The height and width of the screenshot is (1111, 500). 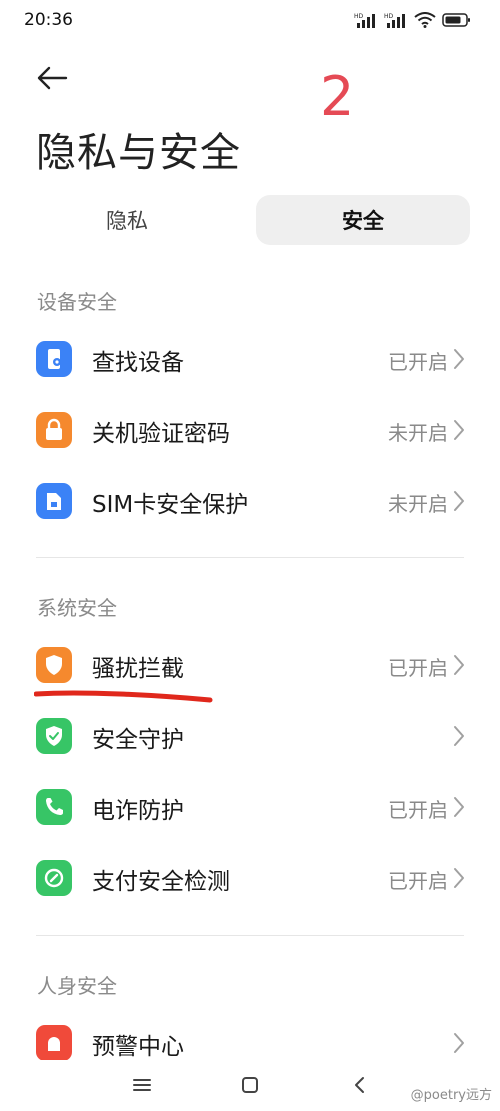 I want to click on nav-back-icon, so click(x=359, y=1085).